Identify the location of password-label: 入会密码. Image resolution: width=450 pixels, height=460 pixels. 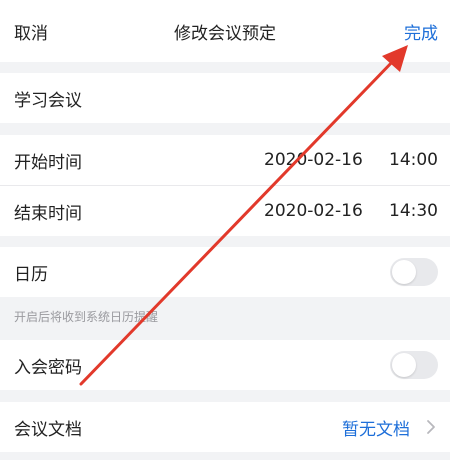
(48, 367).